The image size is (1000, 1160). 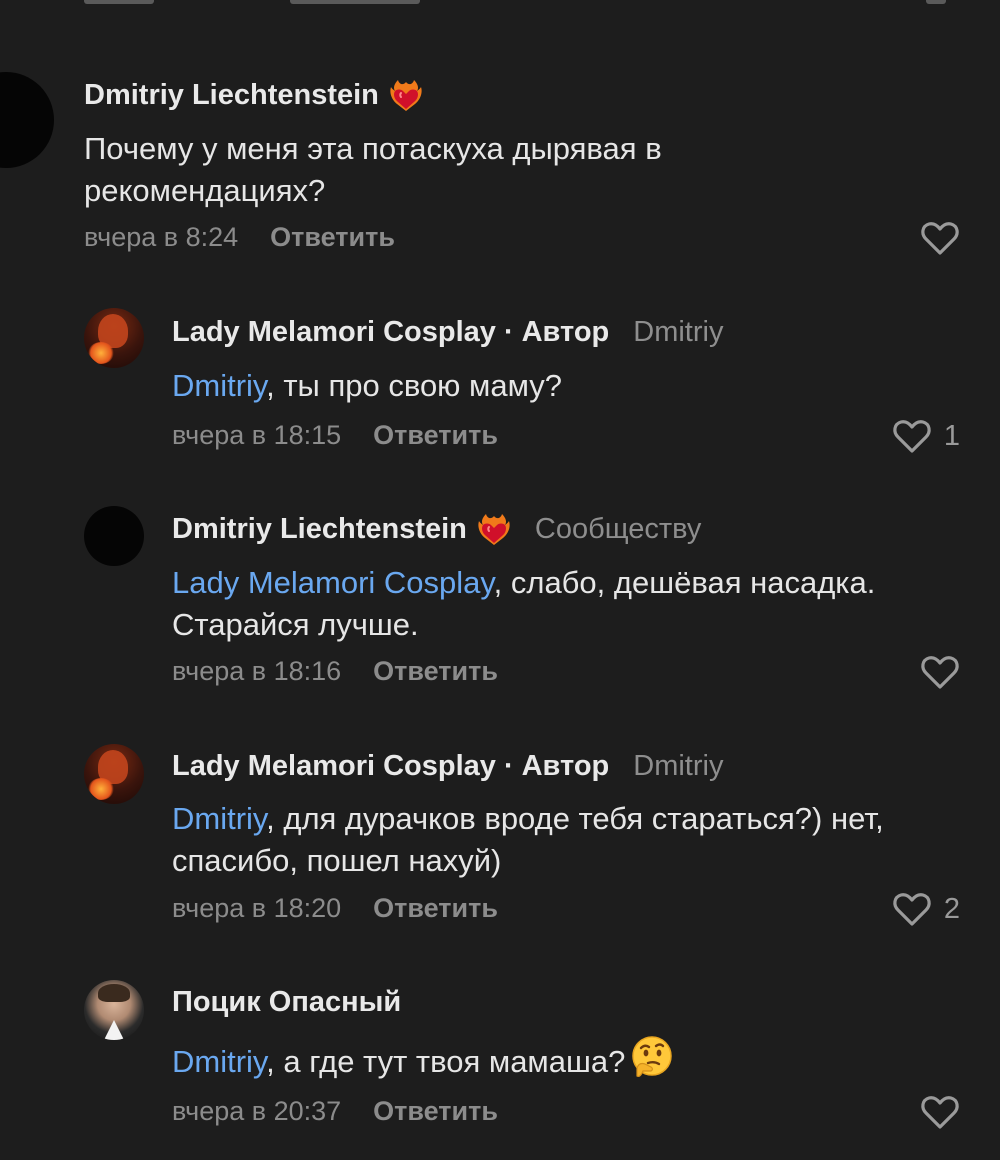 I want to click on comment-meta: вчера в 18:15 Ответить, so click(x=335, y=435).